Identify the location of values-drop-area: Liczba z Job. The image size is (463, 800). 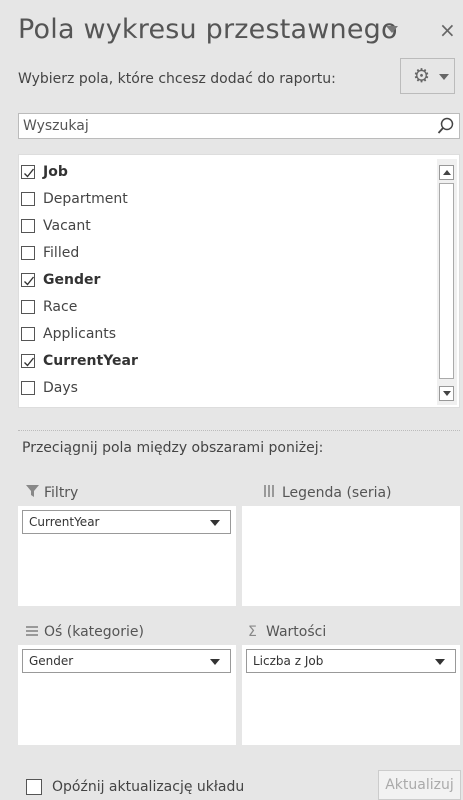
(351, 695).